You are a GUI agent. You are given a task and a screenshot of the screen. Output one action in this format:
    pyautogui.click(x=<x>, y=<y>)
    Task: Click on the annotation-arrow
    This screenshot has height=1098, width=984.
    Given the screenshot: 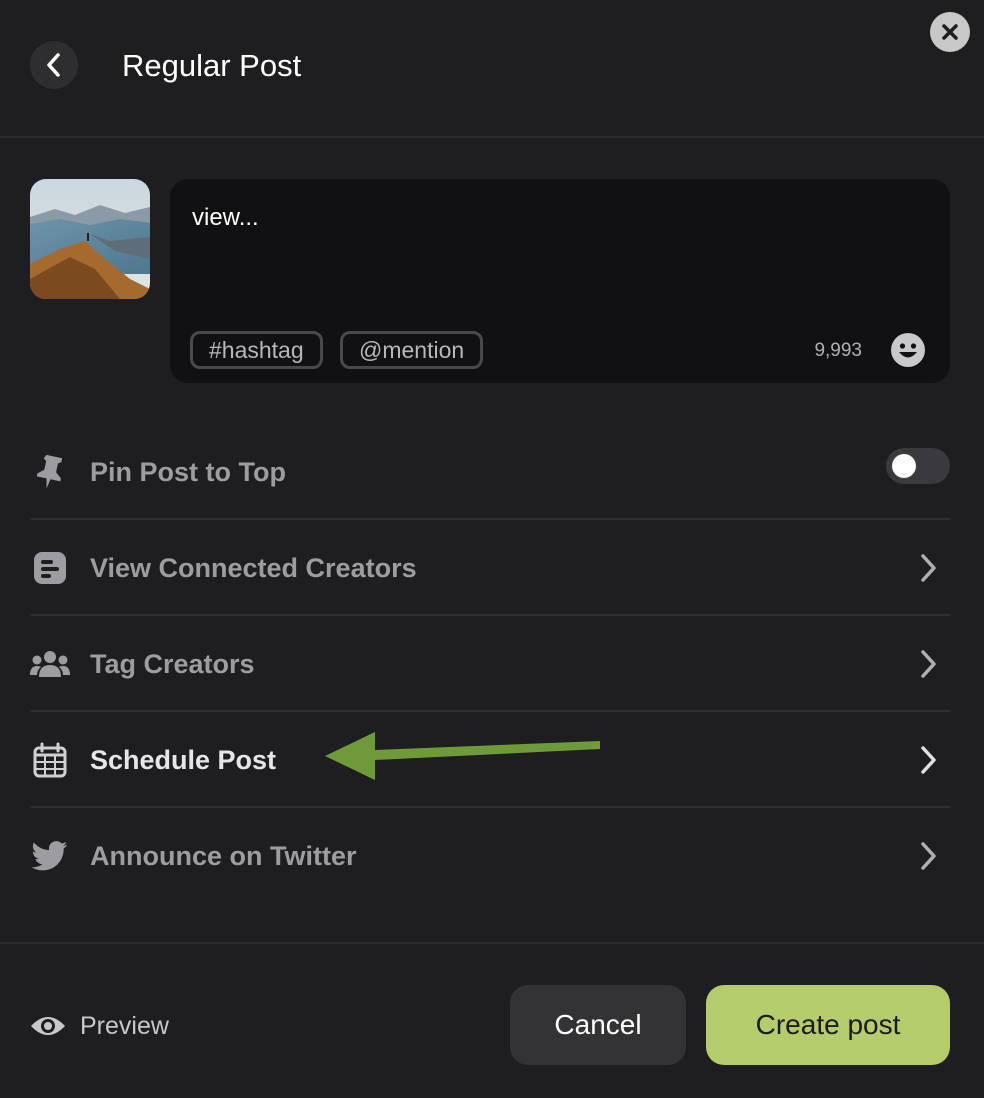 What is the action you would take?
    pyautogui.click(x=462, y=756)
    